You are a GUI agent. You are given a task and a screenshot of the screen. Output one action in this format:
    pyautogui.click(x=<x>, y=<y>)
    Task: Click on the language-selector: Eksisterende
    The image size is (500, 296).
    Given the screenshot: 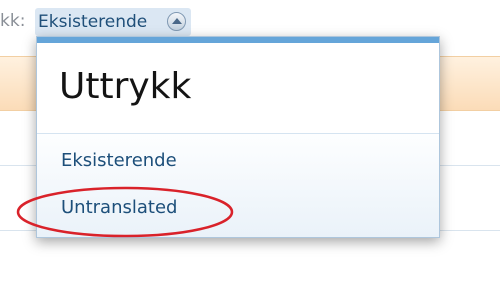 What is the action you would take?
    pyautogui.click(x=113, y=22)
    